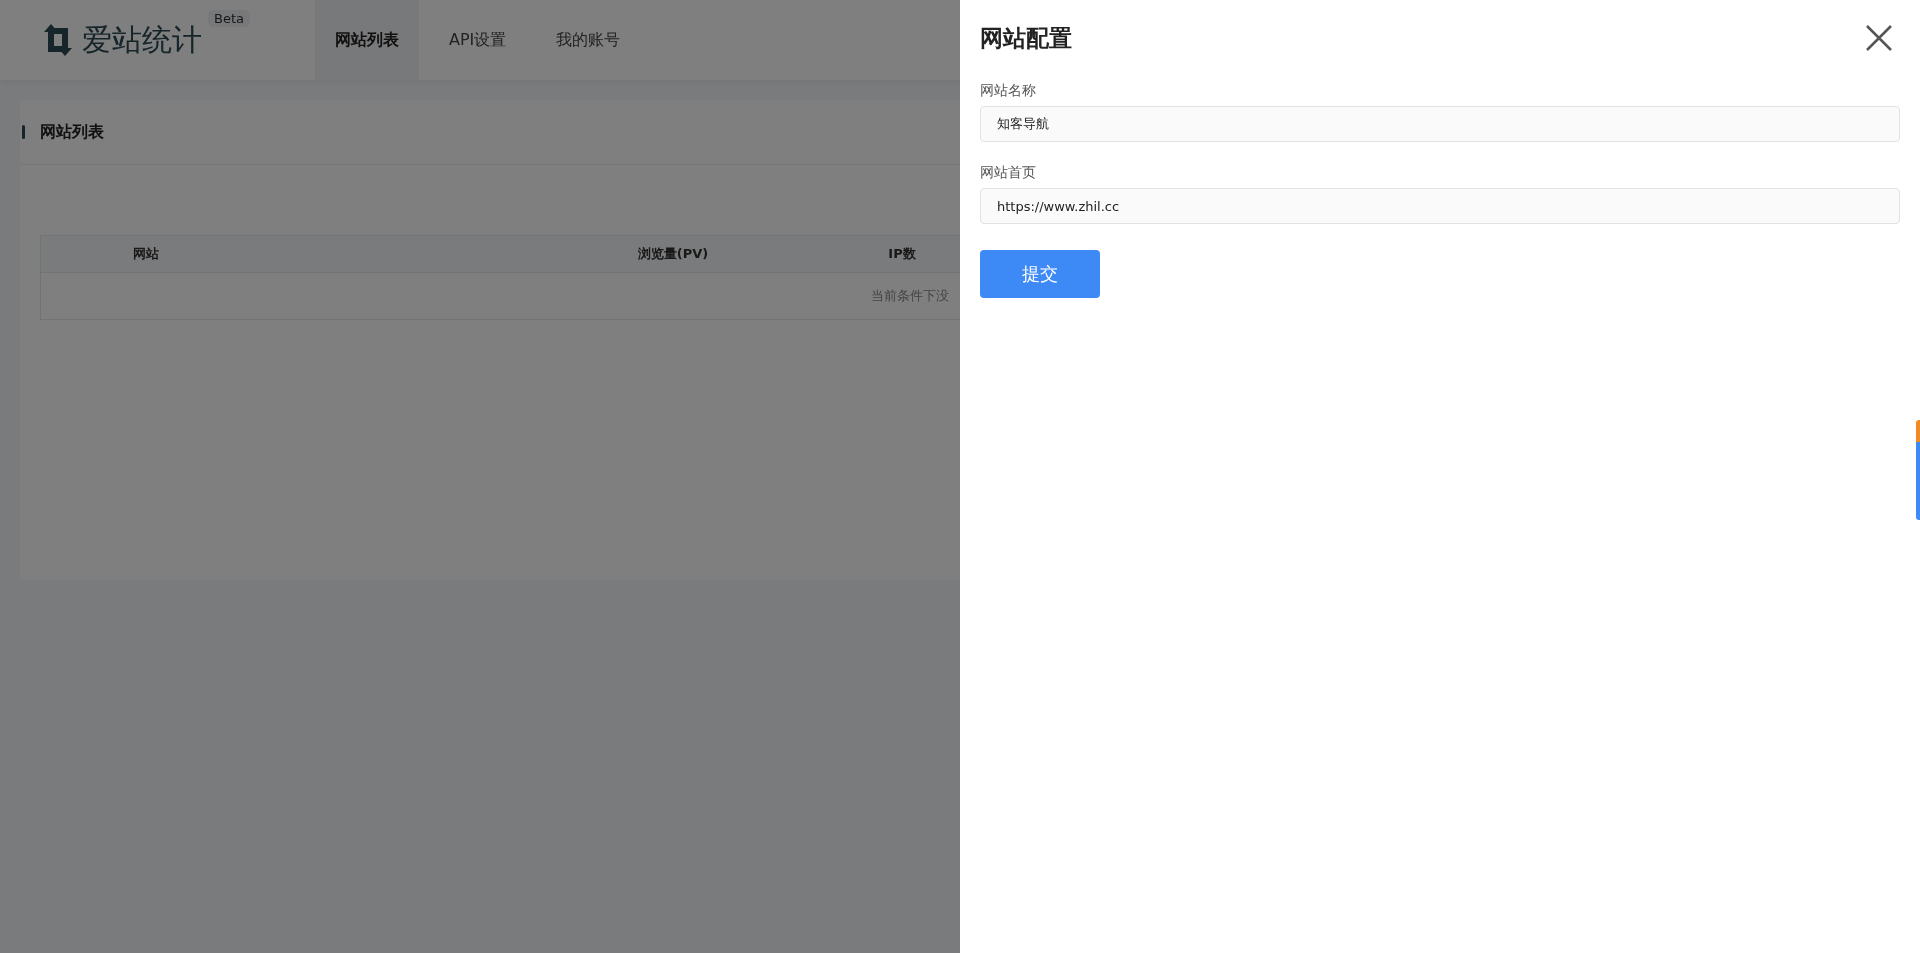  What do you see at coordinates (673, 254) in the screenshot?
I see `column-header: 浏览量(PV)` at bounding box center [673, 254].